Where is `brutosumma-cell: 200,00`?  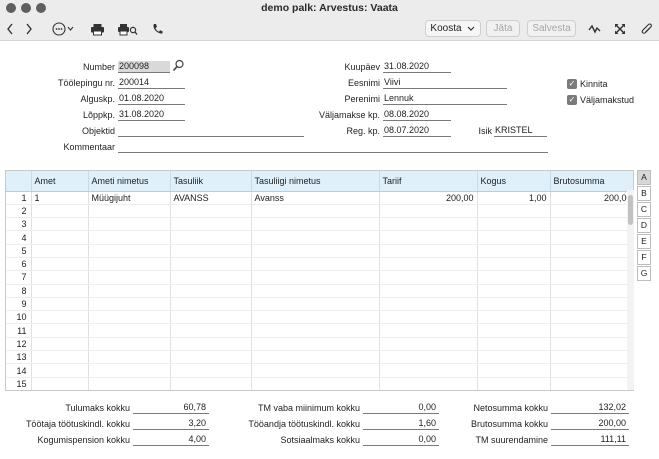 brutosumma-cell: 200,00 is located at coordinates (591, 198).